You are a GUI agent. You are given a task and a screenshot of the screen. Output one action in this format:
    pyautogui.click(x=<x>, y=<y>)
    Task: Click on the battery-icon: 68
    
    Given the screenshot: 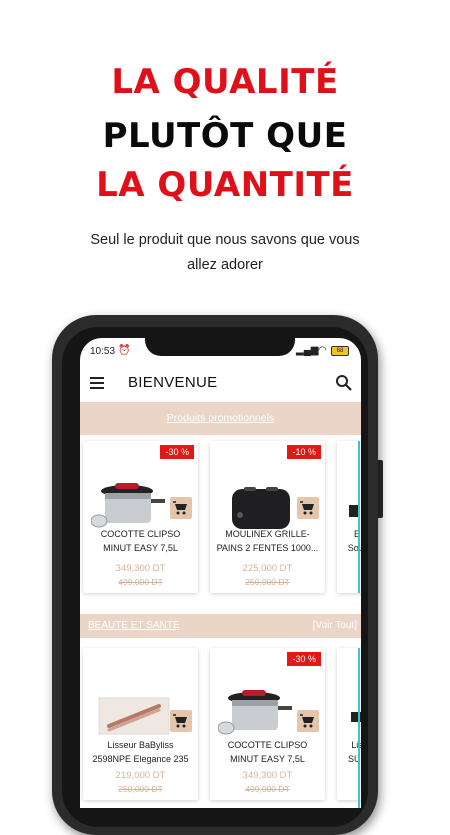 What is the action you would take?
    pyautogui.click(x=340, y=351)
    